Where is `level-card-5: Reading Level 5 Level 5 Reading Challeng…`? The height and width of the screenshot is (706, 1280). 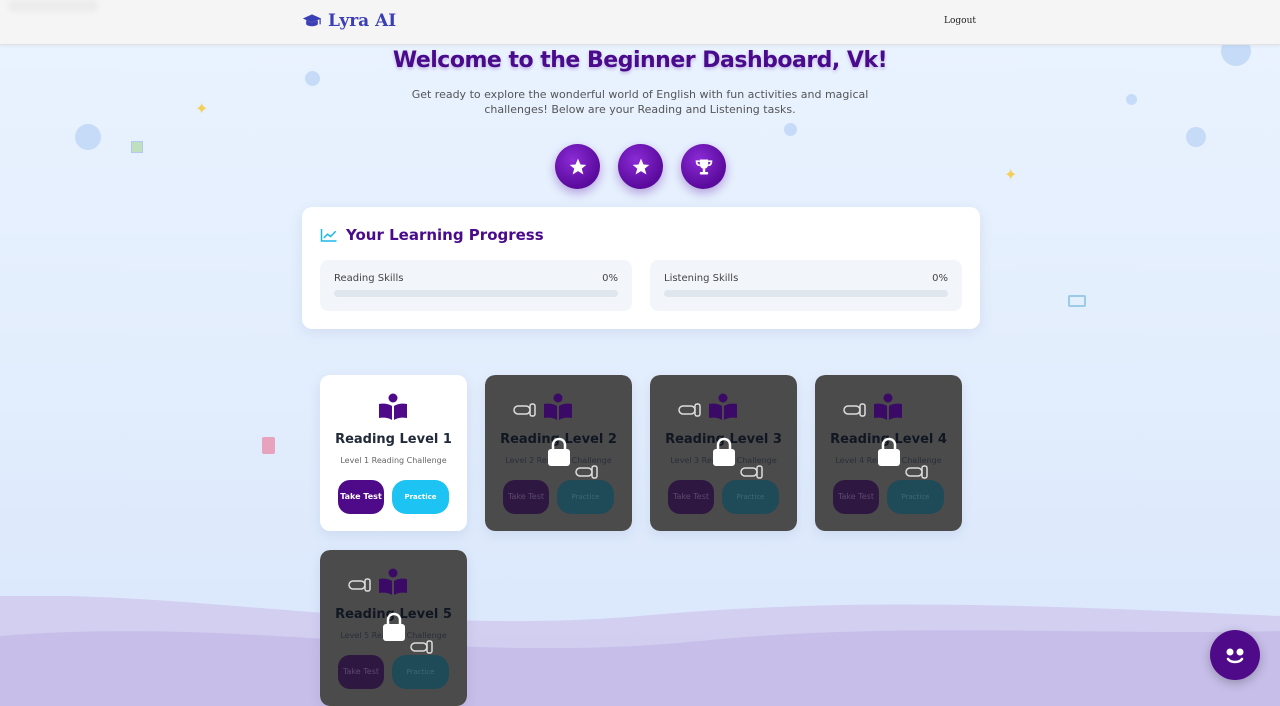 level-card-5: Reading Level 5 Level 5 Reading Challeng… is located at coordinates (393, 628).